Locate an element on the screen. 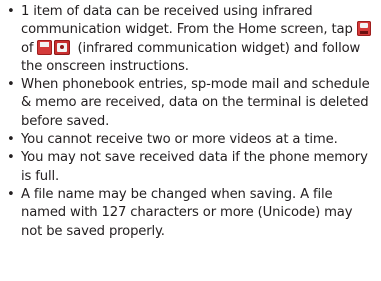 The width and height of the screenshot is (381, 281). infrared-communication-icon is located at coordinates (363, 29).